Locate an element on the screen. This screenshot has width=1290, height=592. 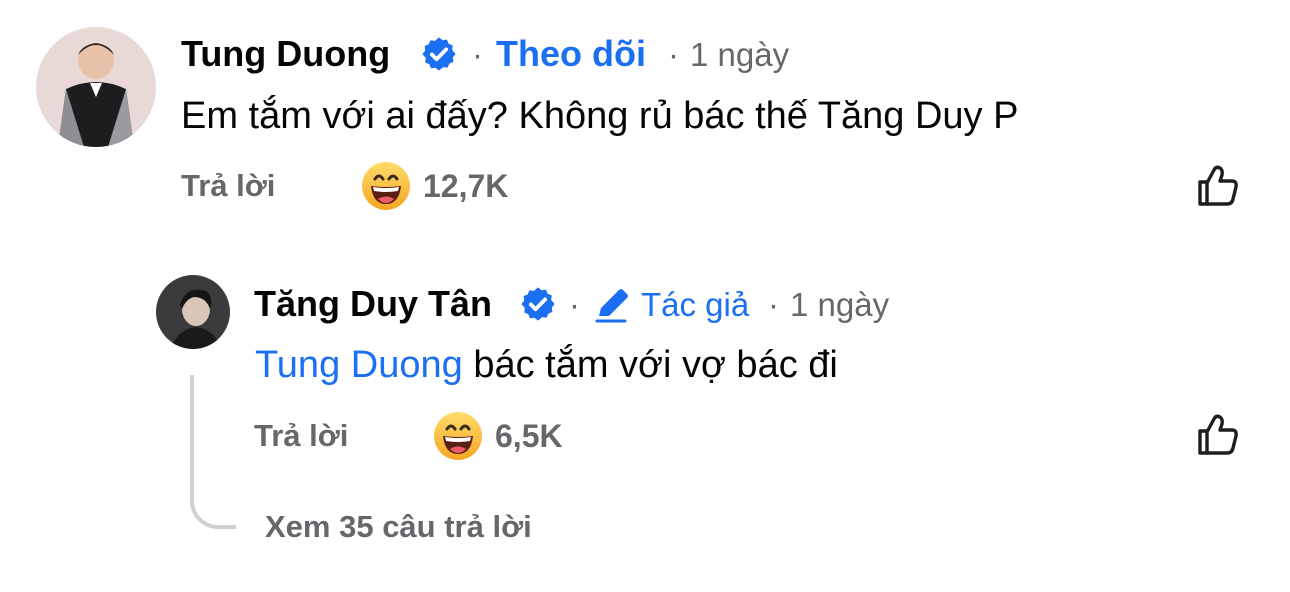
reply-avatar is located at coordinates (193, 312).